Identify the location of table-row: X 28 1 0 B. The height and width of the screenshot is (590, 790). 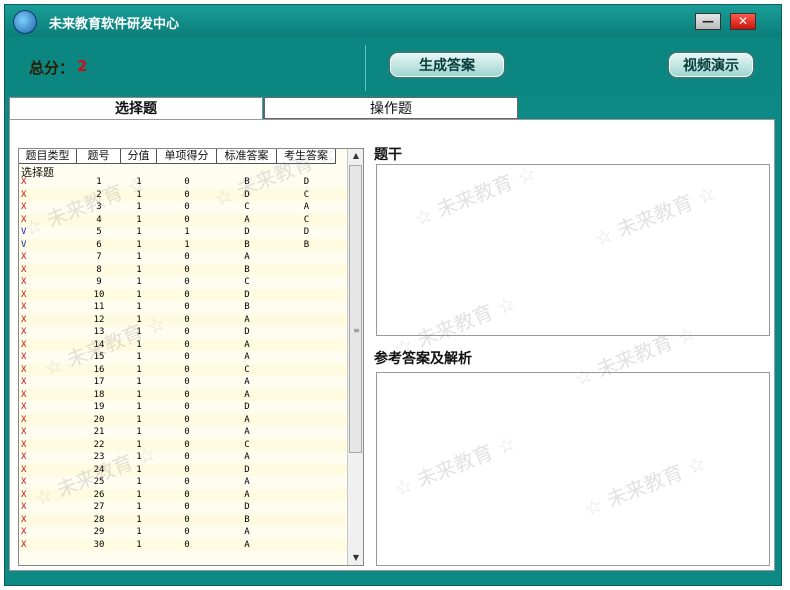
(183, 520).